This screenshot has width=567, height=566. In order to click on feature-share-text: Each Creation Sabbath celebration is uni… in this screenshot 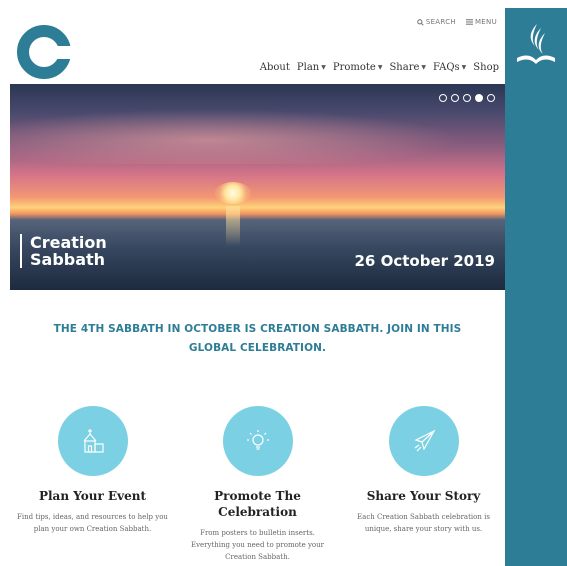, I will do `click(423, 523)`.